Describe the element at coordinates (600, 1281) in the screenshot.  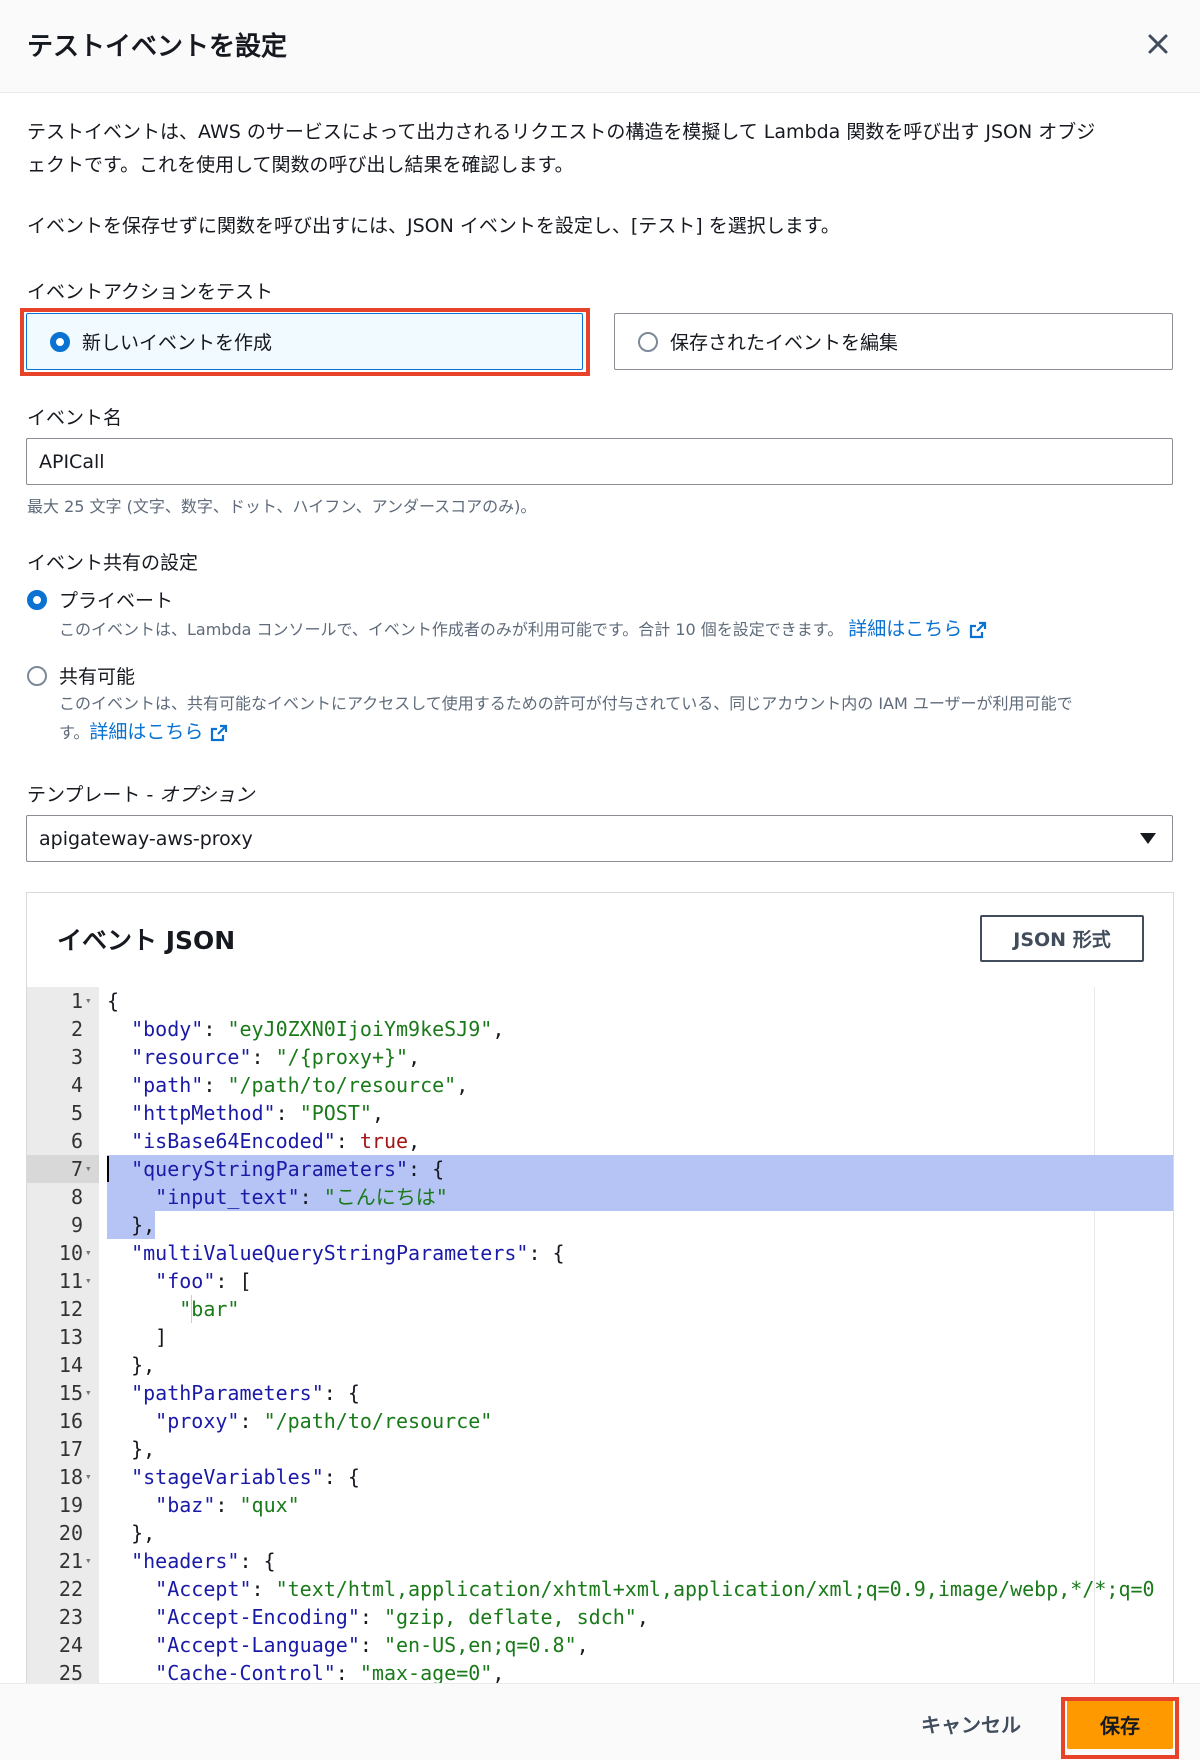
I see `code-line: 11 ▾ "foo": [` at that location.